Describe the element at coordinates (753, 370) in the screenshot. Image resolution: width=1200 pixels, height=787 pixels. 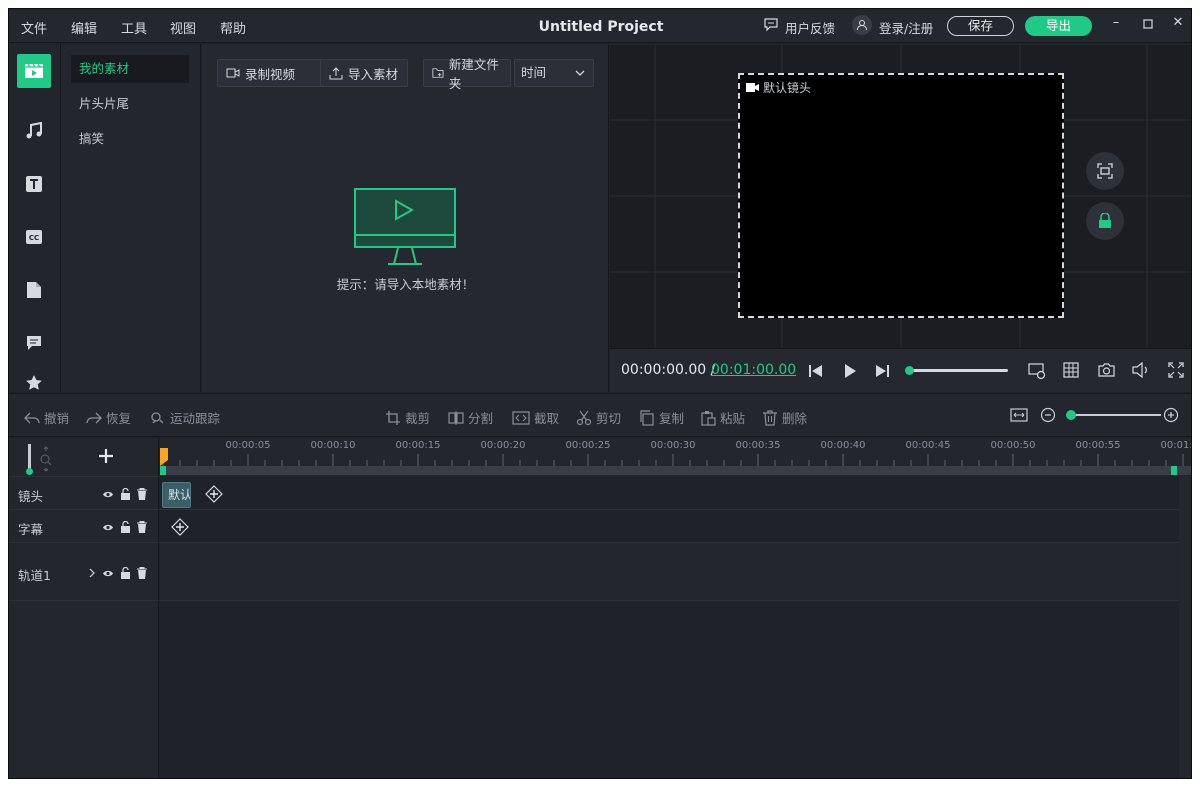
I see `total-time: 00:01:00.00` at that location.